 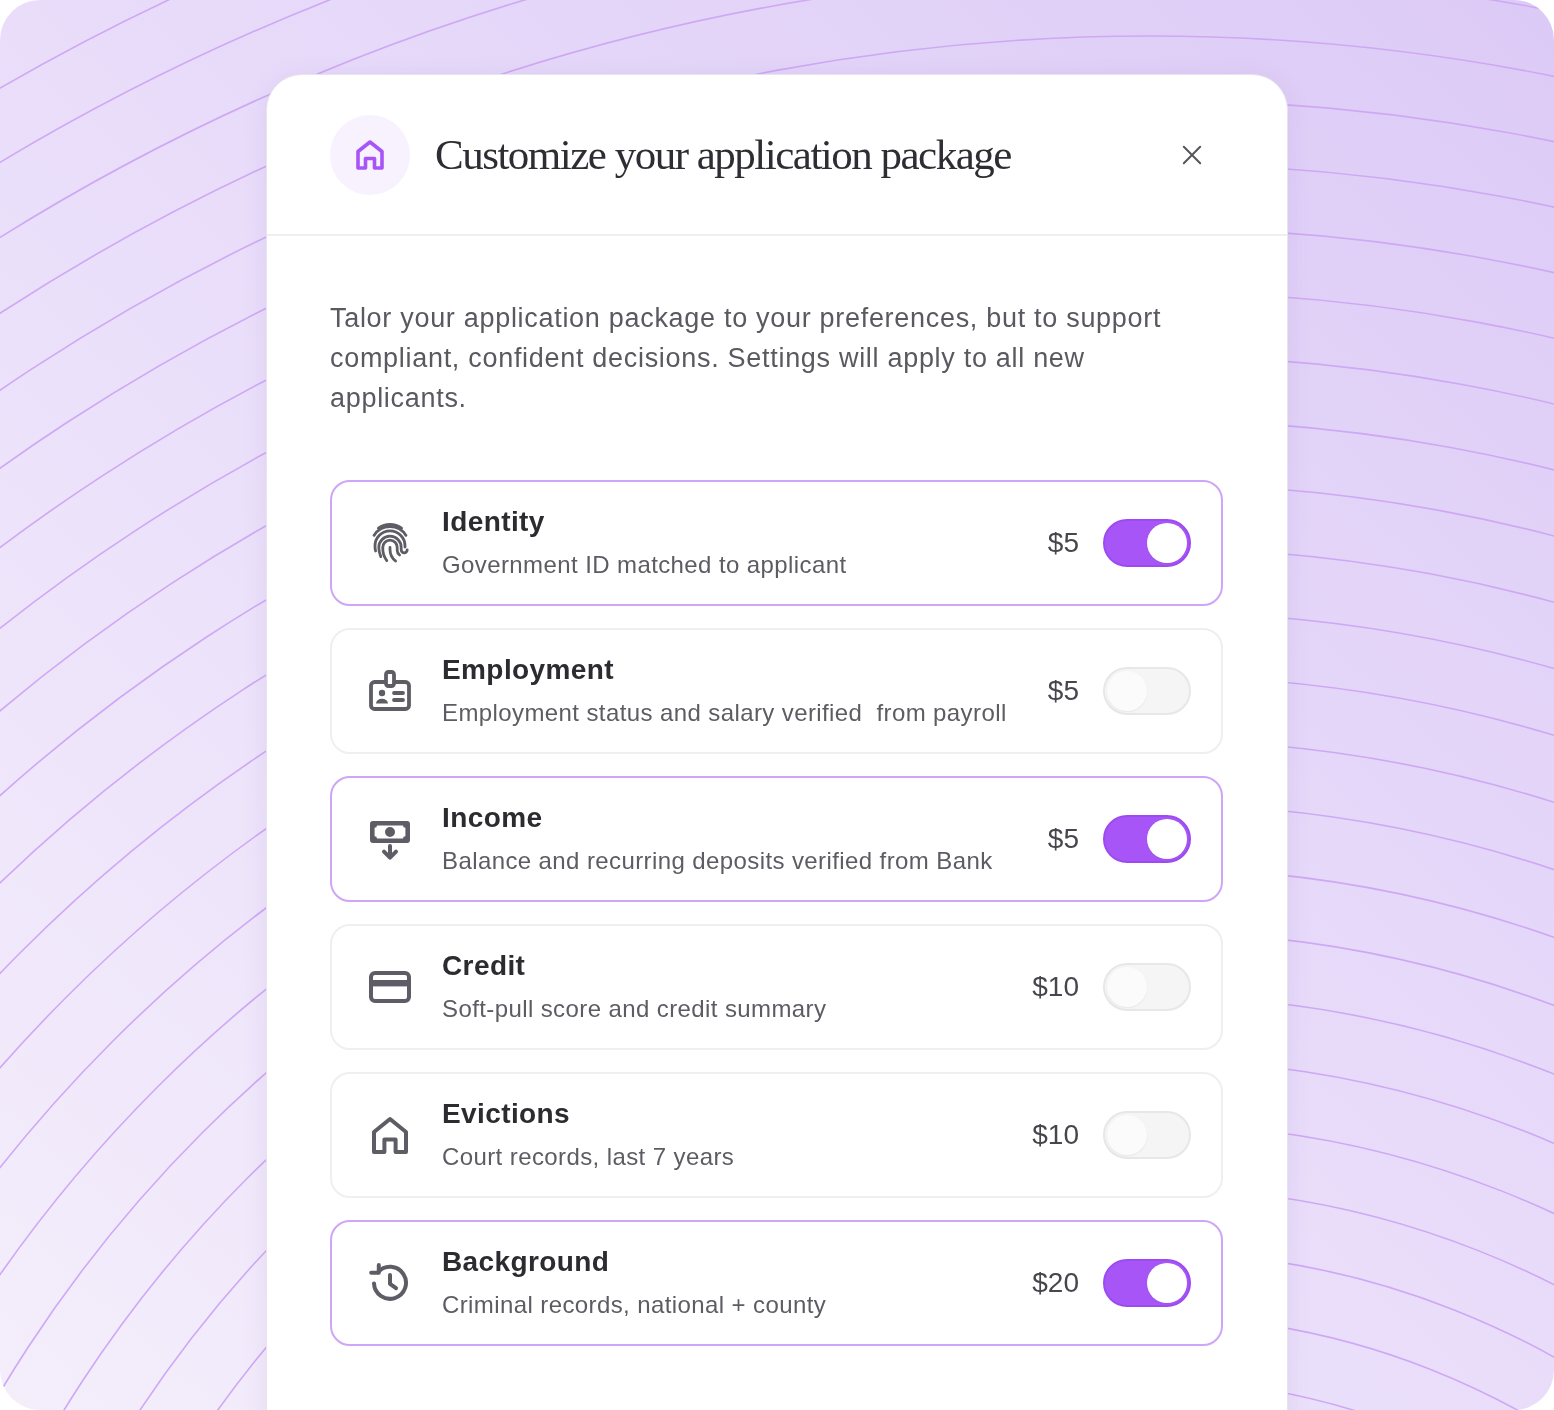 I want to click on price-label: $20, so click(x=1055, y=1283).